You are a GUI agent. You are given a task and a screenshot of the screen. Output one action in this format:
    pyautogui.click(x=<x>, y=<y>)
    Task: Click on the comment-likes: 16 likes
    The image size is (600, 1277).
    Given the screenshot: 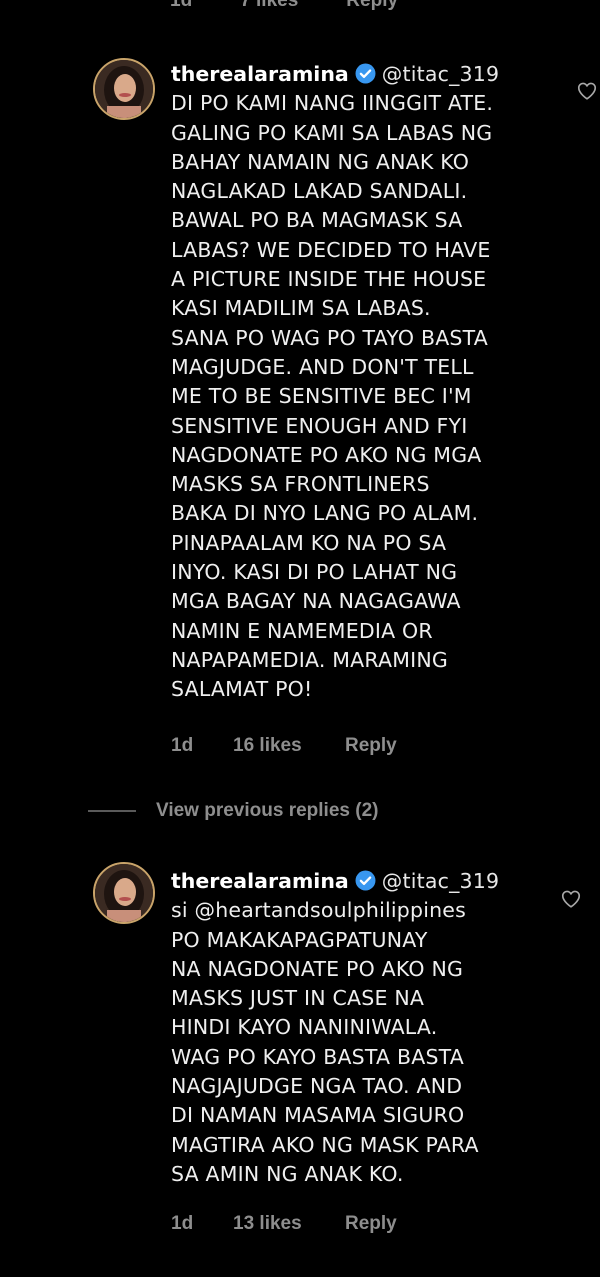 What is the action you would take?
    pyautogui.click(x=289, y=746)
    